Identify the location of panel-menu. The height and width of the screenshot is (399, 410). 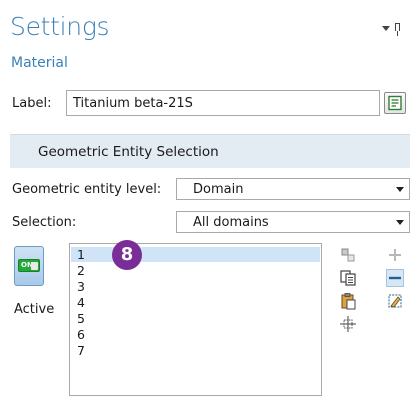
(393, 29).